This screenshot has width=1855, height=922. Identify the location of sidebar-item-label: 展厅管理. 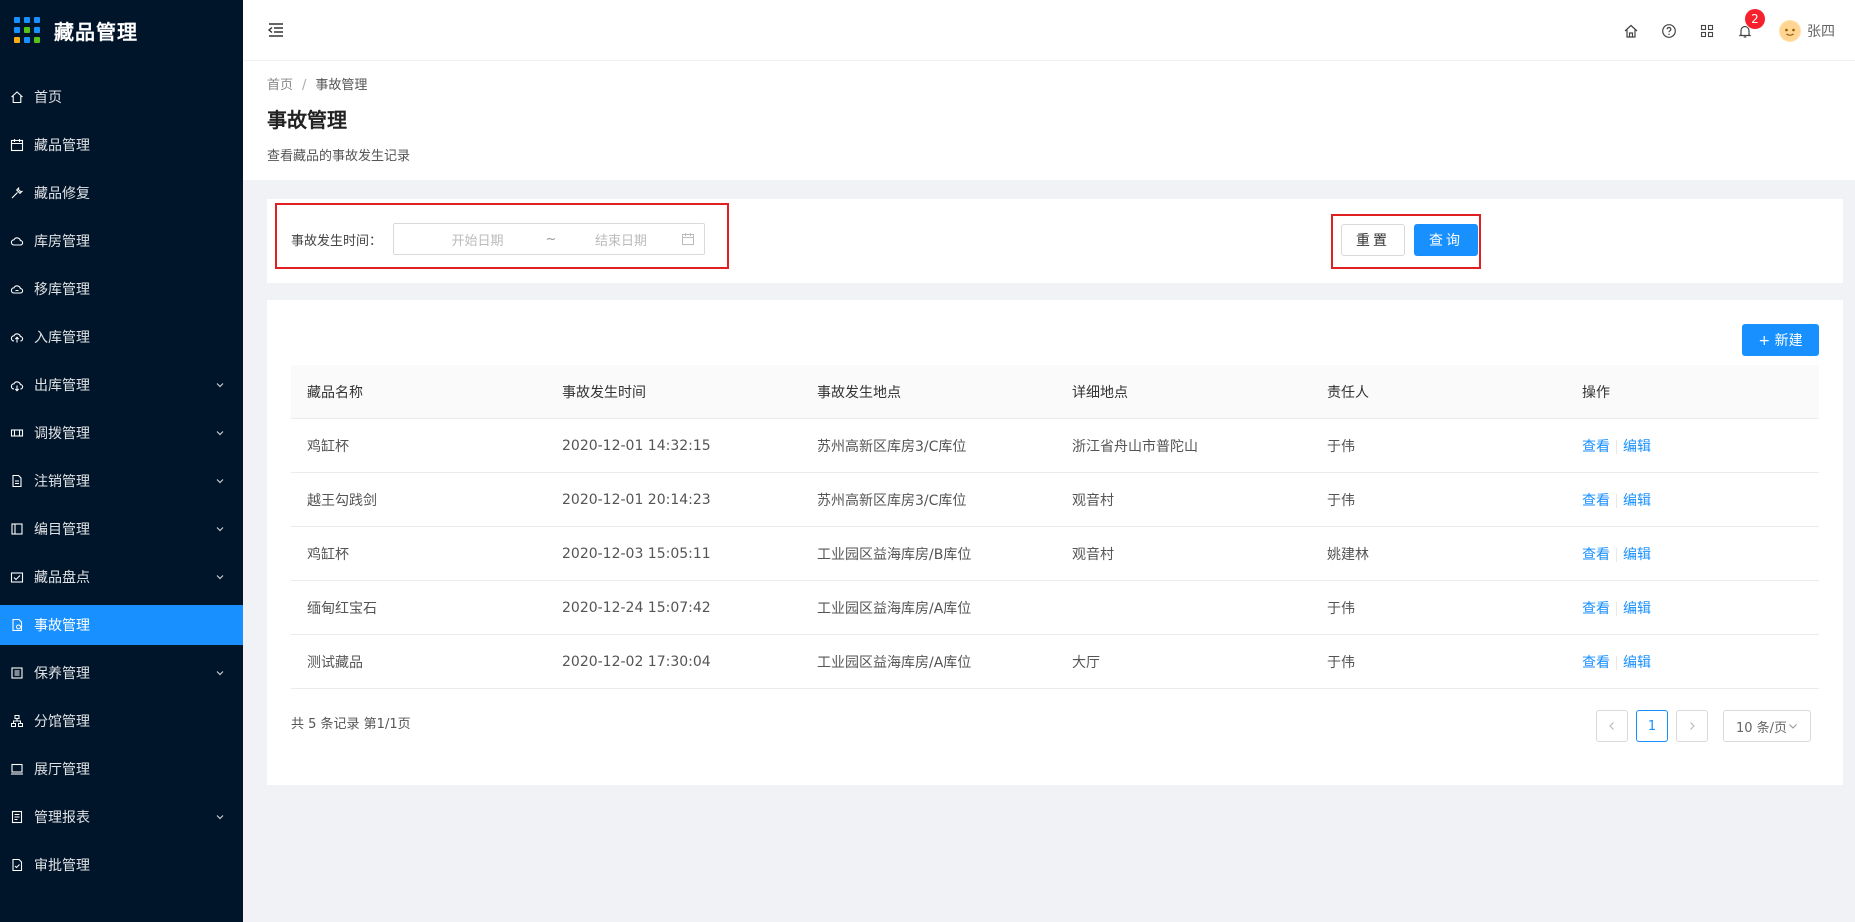
(62, 770).